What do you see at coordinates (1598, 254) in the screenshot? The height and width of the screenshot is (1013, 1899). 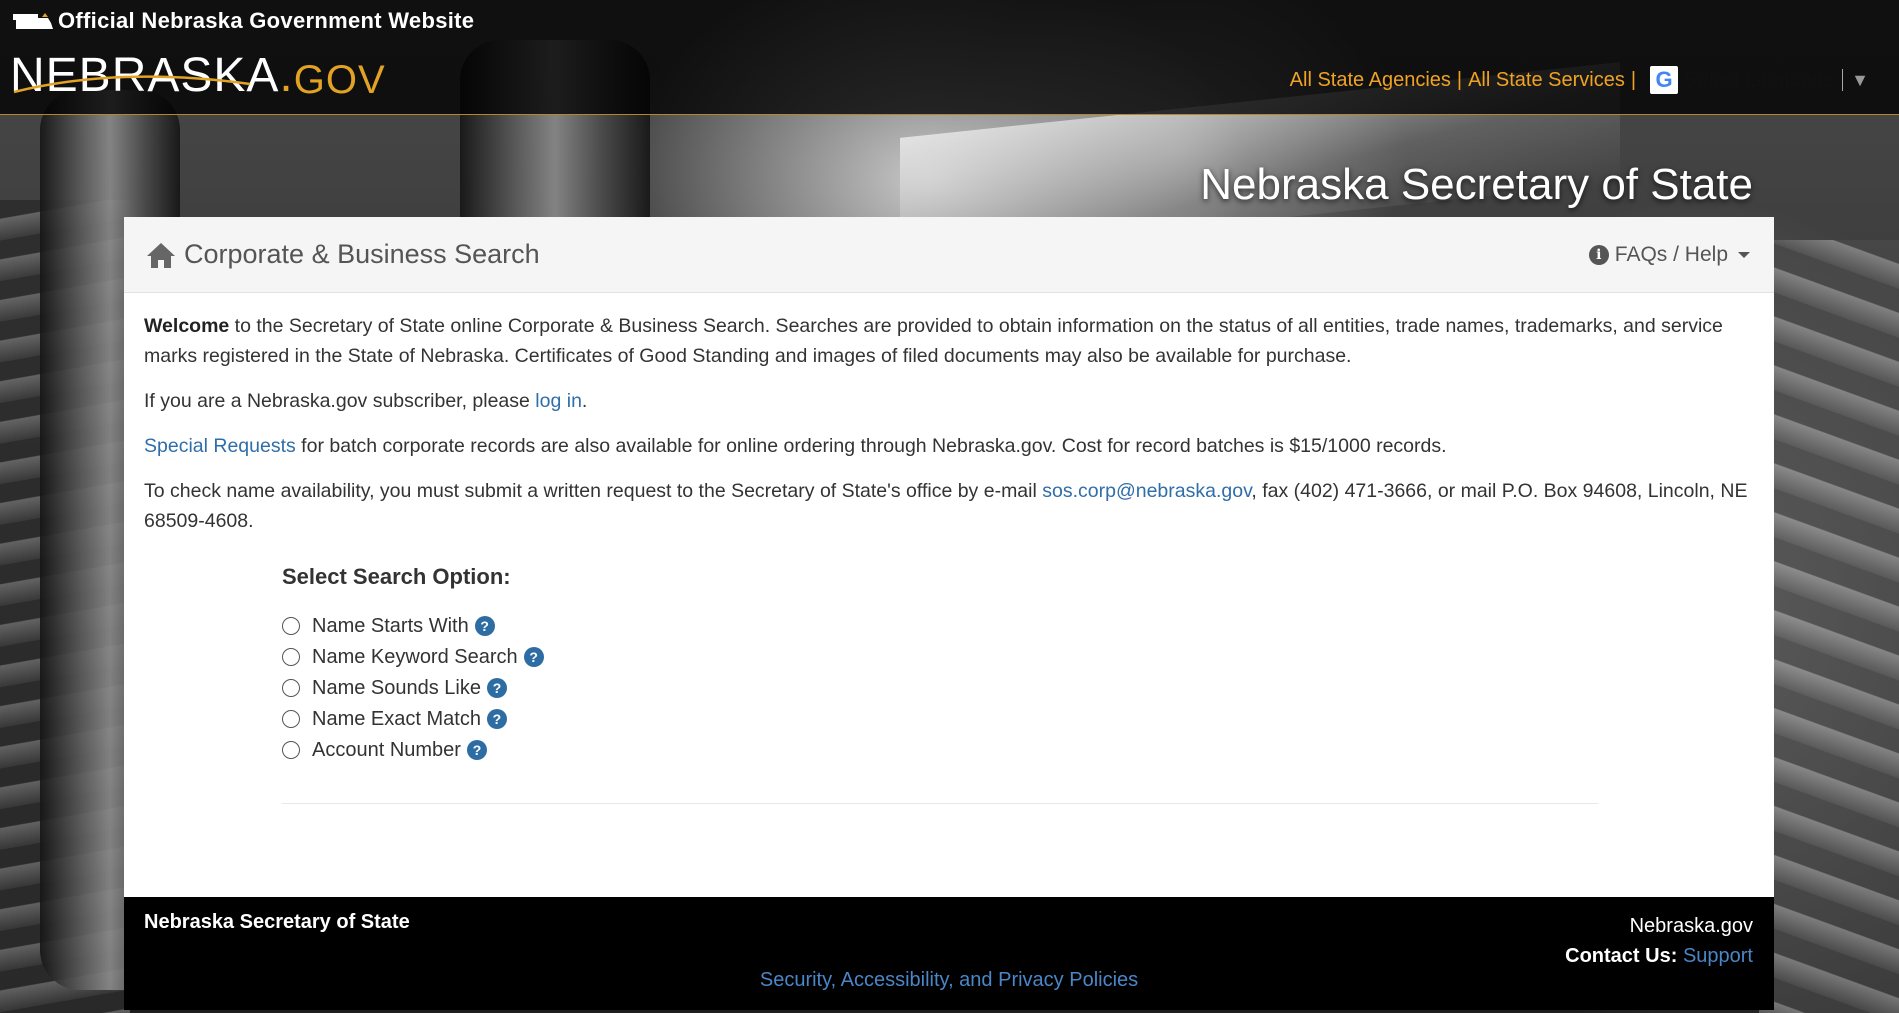 I see `info-icon: i` at bounding box center [1598, 254].